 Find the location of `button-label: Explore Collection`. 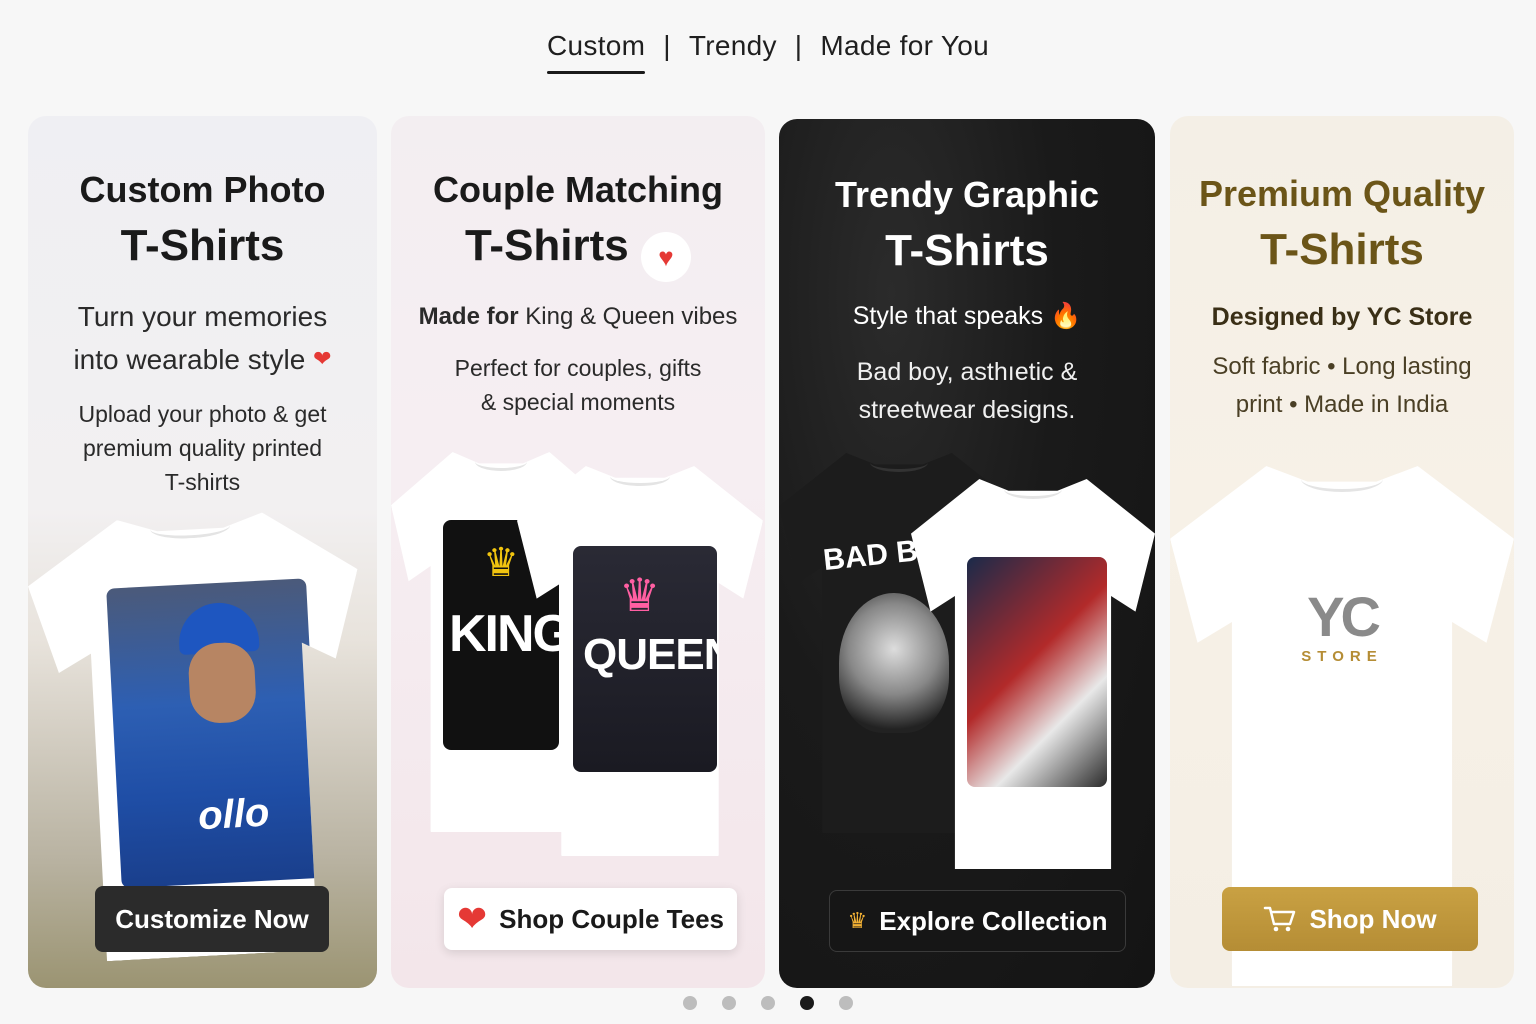

button-label: Explore Collection is located at coordinates (993, 920).